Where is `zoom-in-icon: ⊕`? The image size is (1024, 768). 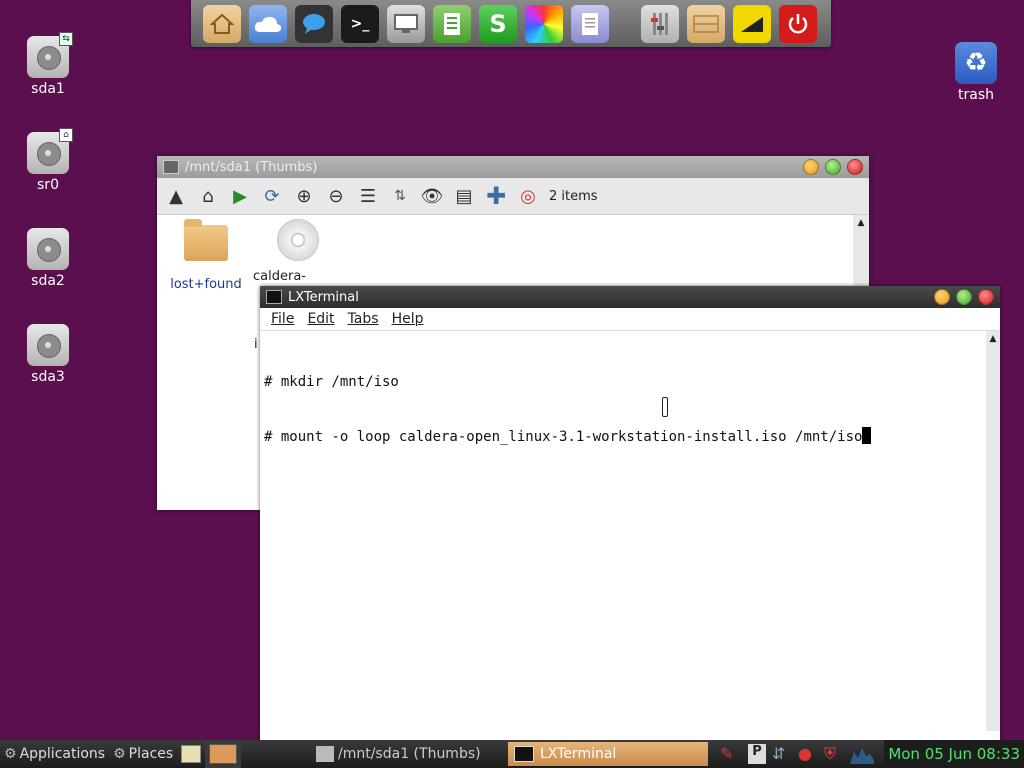
zoom-in-icon: ⊕ is located at coordinates (304, 196).